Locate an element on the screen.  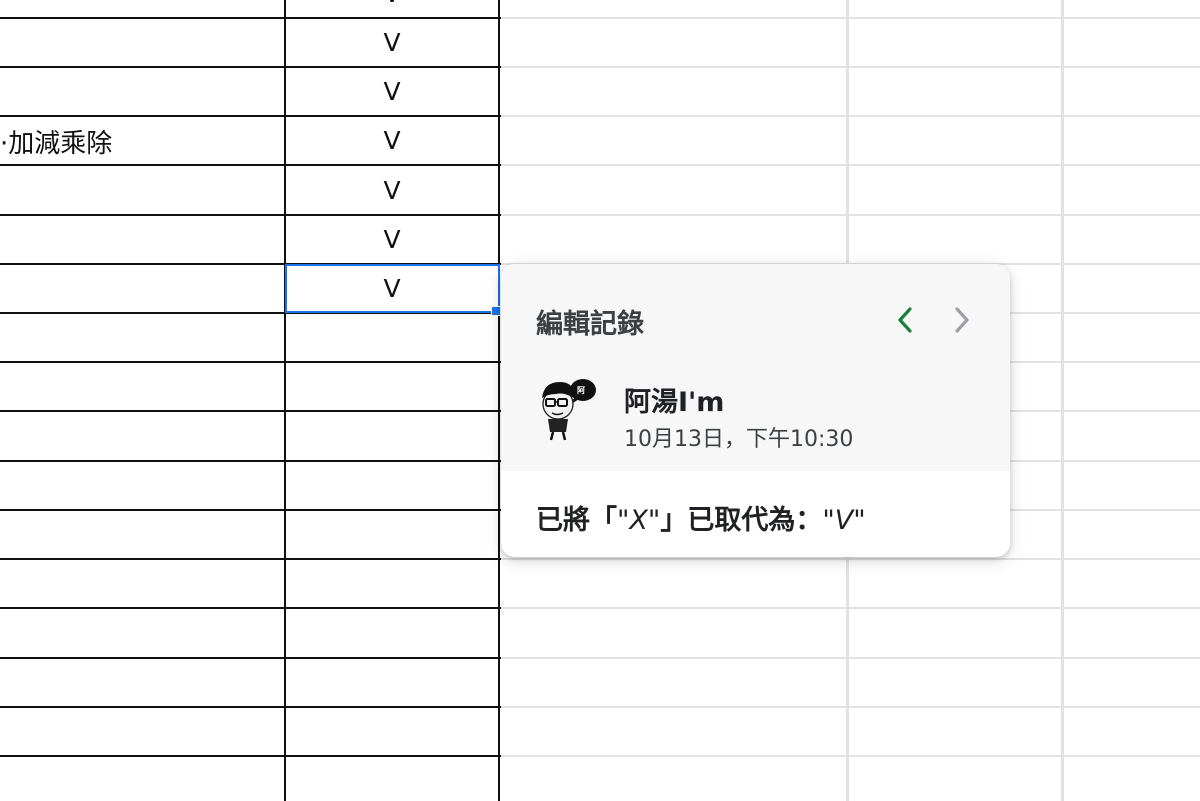
old-value: "X" is located at coordinates (639, 520).